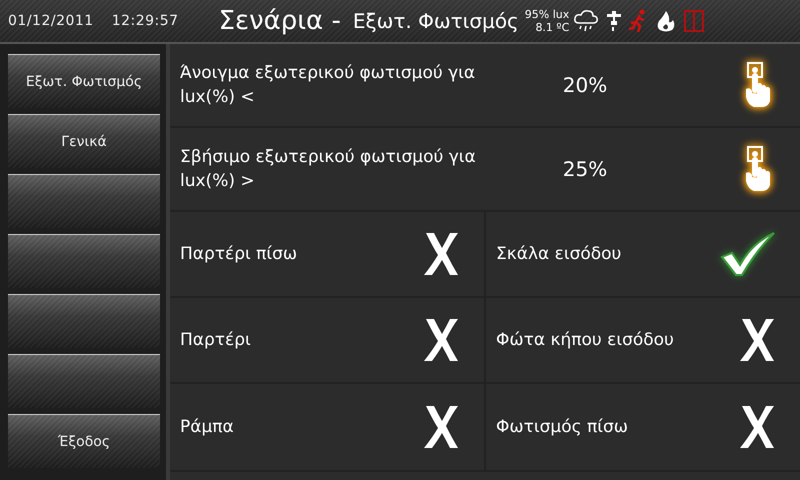  Describe the element at coordinates (84, 81) in the screenshot. I see `menu-button: Εξωτ. Φωτισμός` at that location.